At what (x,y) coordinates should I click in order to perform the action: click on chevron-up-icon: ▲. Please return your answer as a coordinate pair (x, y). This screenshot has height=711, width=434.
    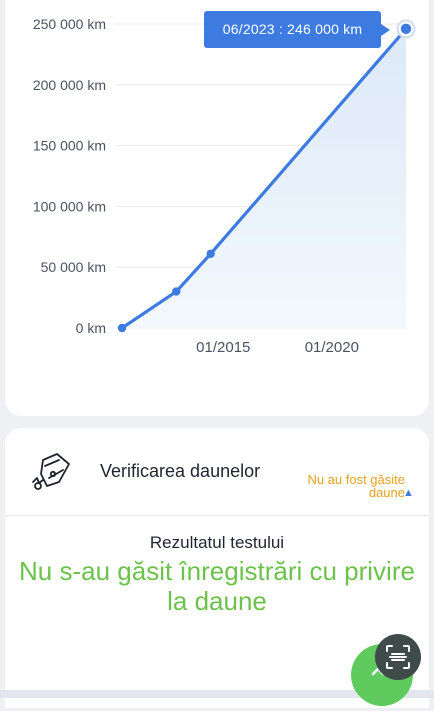
    Looking at the image, I should click on (408, 493).